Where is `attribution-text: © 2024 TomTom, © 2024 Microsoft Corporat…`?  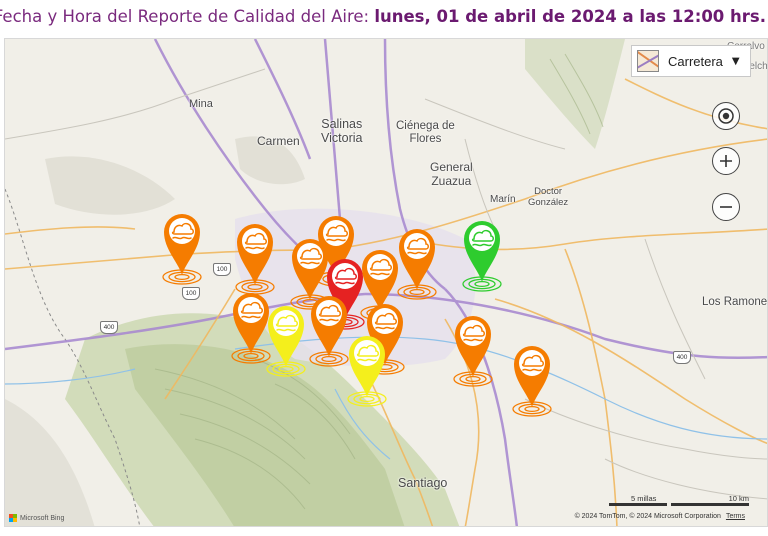 attribution-text: © 2024 TomTom, © 2024 Microsoft Corporat… is located at coordinates (647, 516).